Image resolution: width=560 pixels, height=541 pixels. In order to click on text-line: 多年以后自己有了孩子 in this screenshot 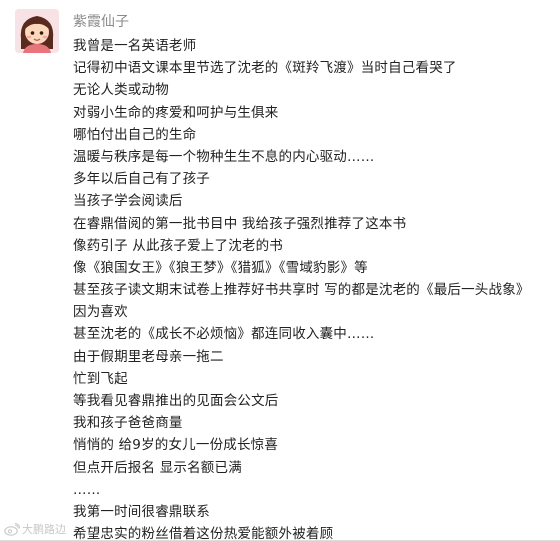, I will do `click(141, 179)`.